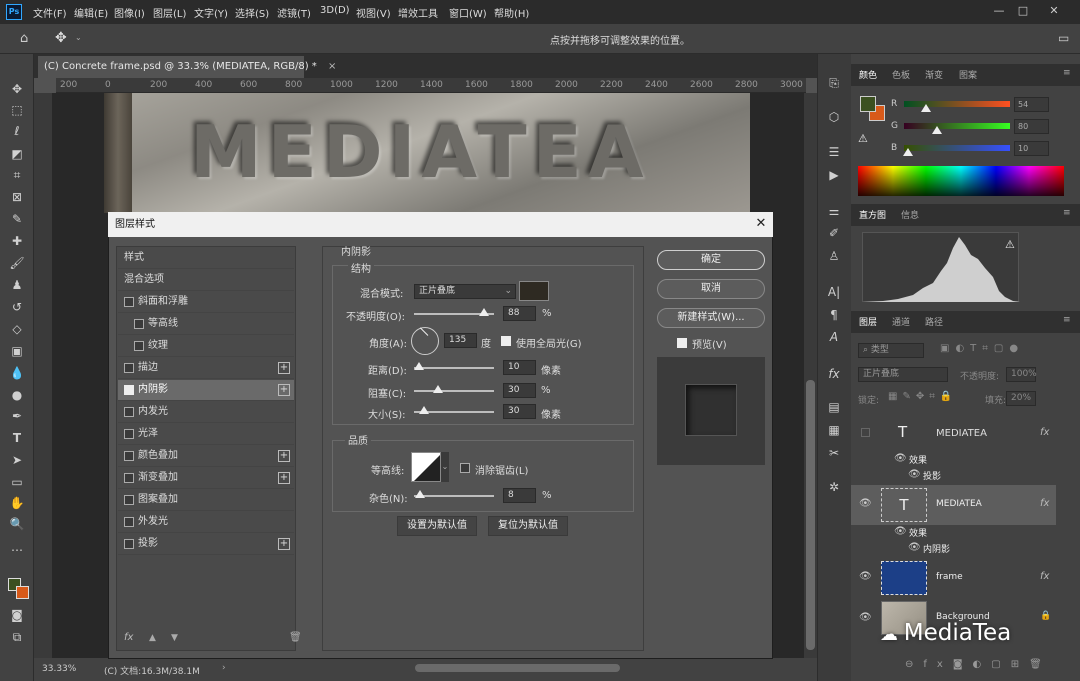 Image resolution: width=1080 pixels, height=681 pixels. What do you see at coordinates (957, 104) in the screenshot?
I see `channel-slider` at bounding box center [957, 104].